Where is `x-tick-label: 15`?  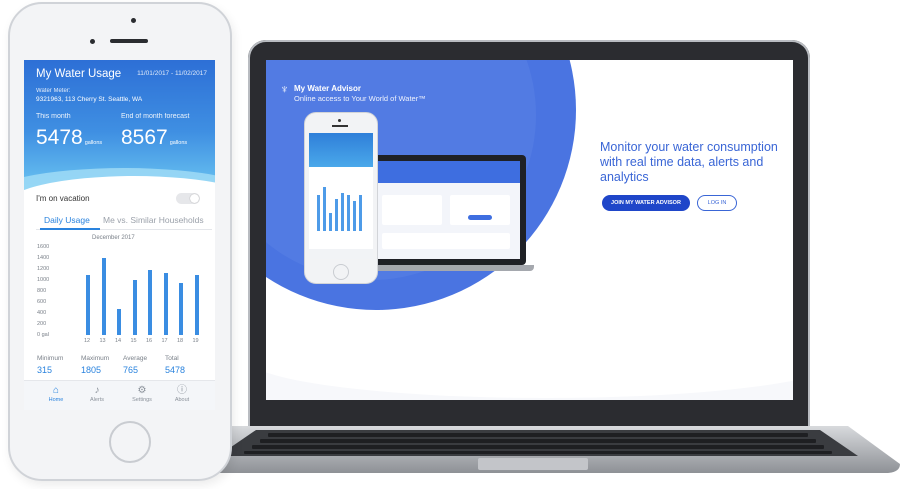
x-tick-label: 15 is located at coordinates (133, 341).